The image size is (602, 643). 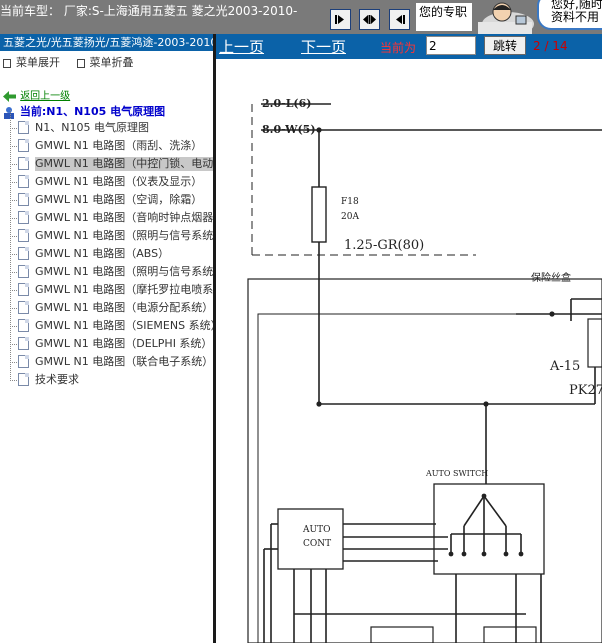 I want to click on next-frame-button, so click(x=399, y=19).